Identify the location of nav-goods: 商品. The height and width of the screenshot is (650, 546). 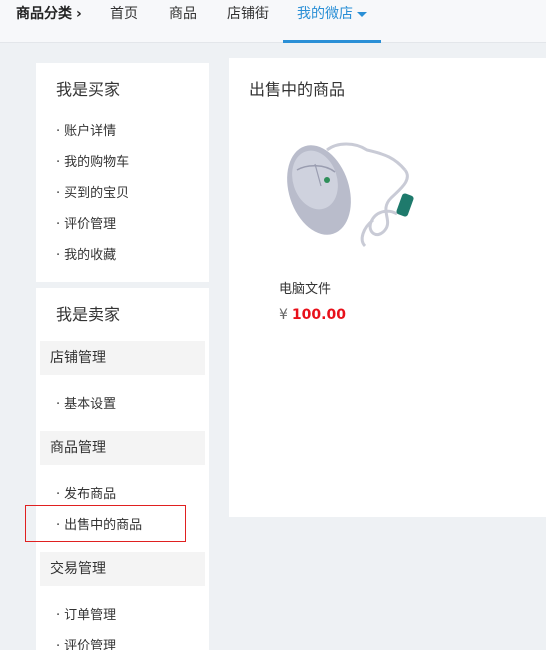
(183, 21).